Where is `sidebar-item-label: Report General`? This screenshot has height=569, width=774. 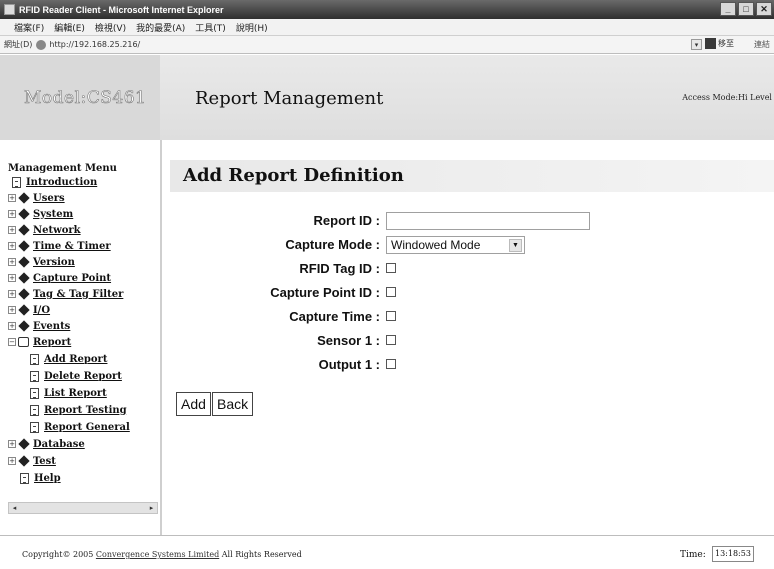 sidebar-item-label: Report General is located at coordinates (87, 427).